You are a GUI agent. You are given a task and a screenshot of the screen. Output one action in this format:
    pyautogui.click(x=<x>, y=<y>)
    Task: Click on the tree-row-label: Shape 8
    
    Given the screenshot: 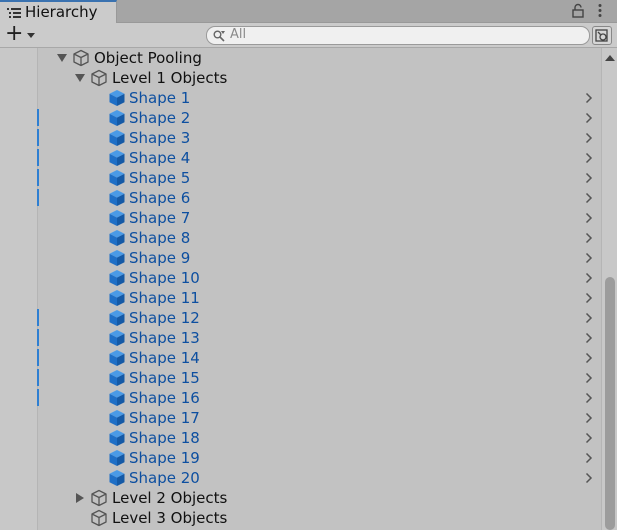 What is the action you would take?
    pyautogui.click(x=160, y=238)
    